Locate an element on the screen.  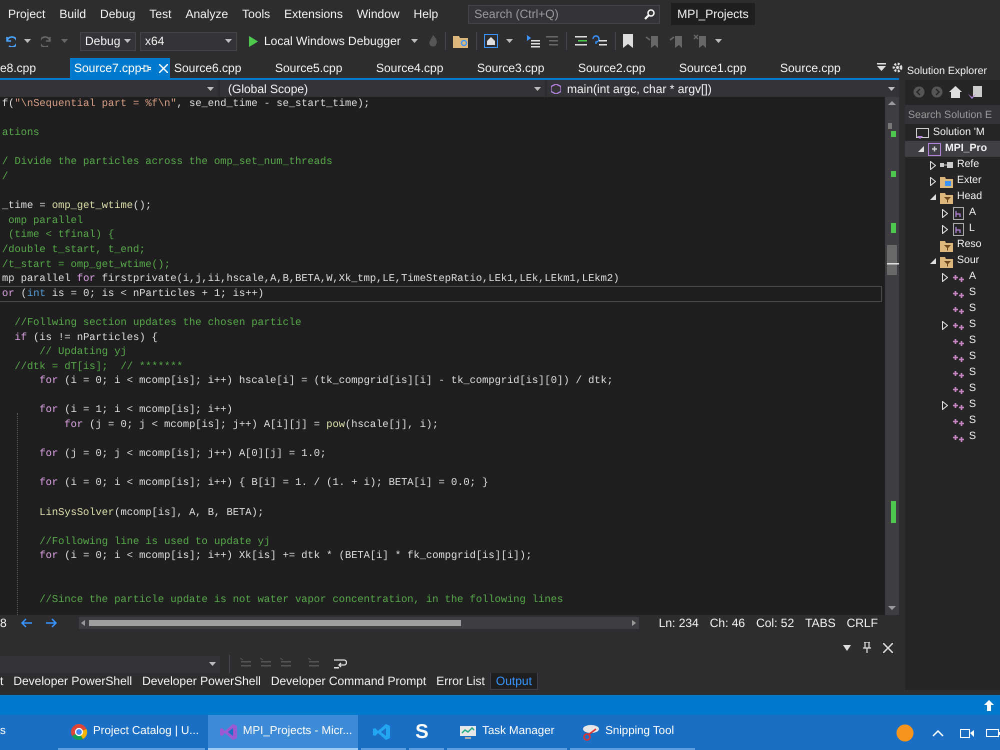
menu-item: Extensions is located at coordinates (313, 14).